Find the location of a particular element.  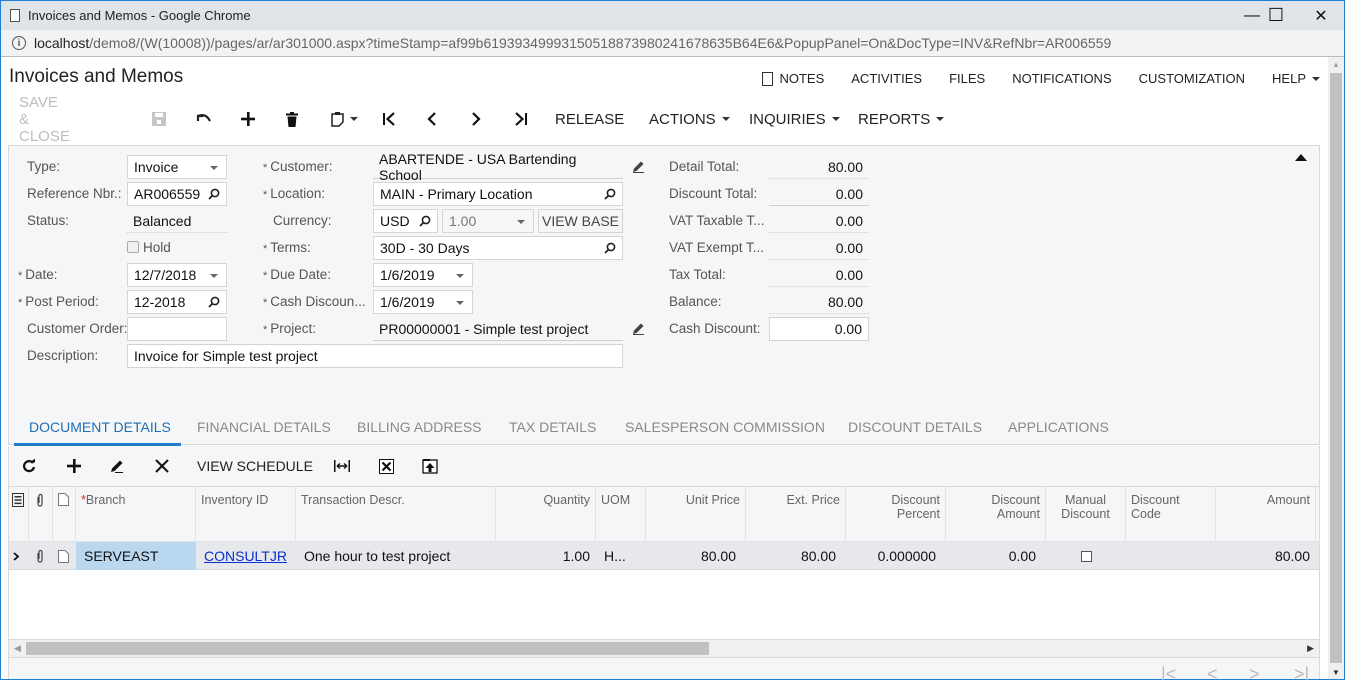

column-header-manual-discount: Manual Discount is located at coordinates (1086, 514).